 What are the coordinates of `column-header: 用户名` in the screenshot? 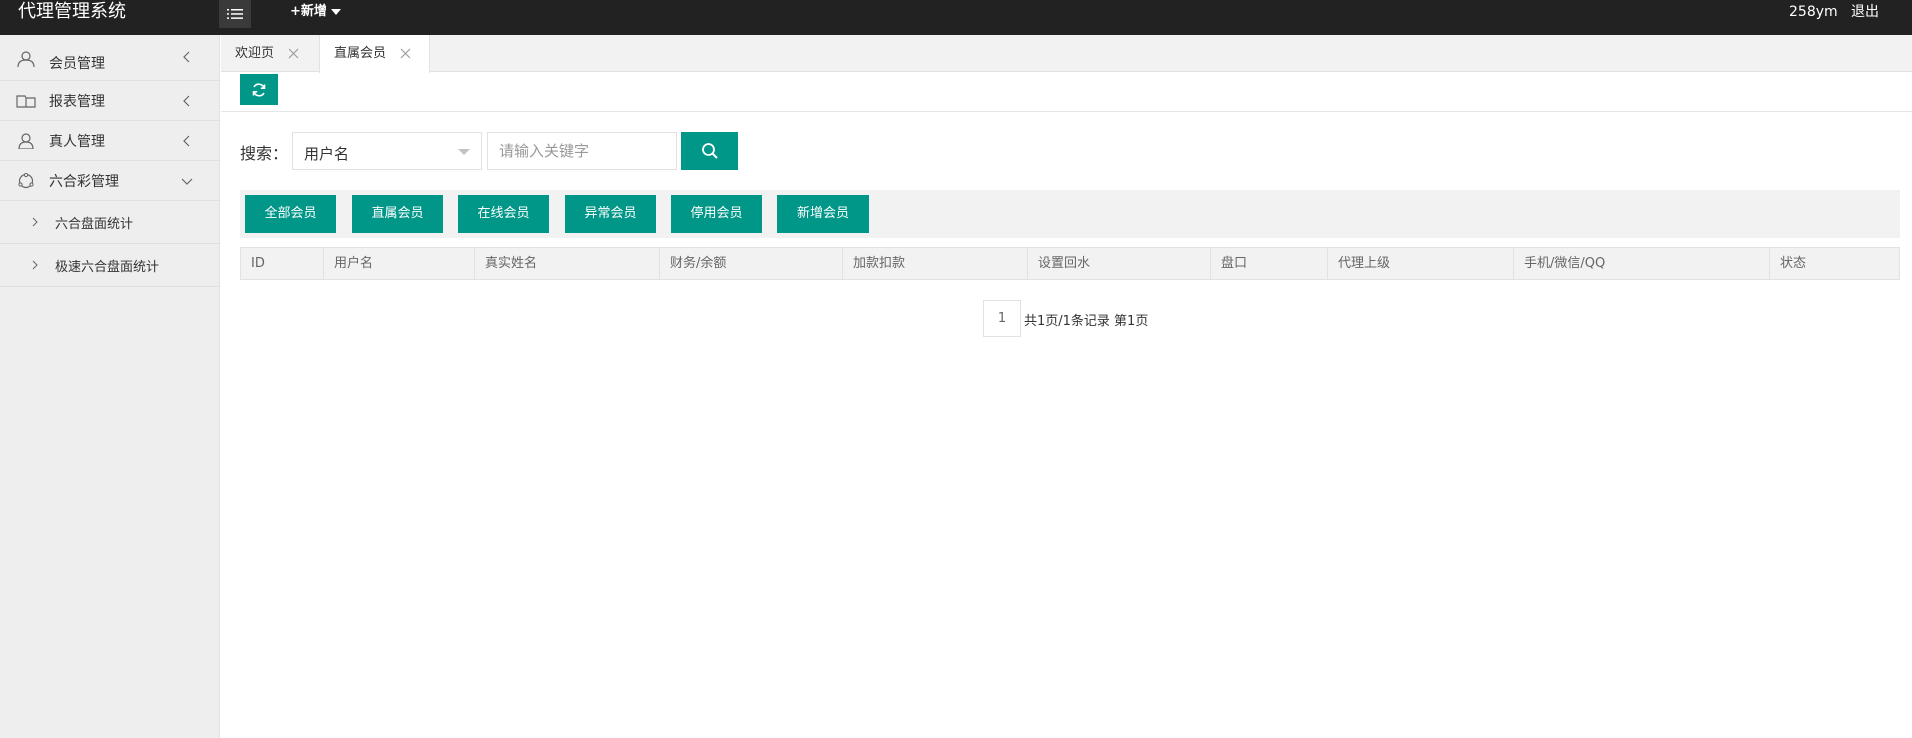 It's located at (399, 263).